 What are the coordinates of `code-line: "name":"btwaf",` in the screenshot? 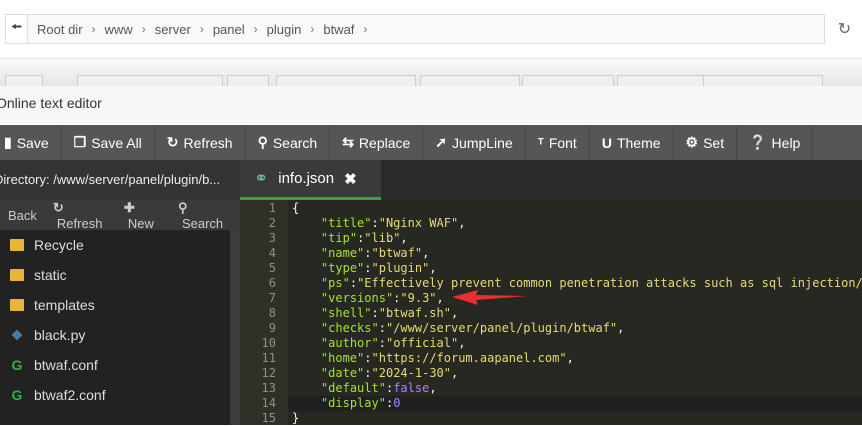 It's located at (375, 253).